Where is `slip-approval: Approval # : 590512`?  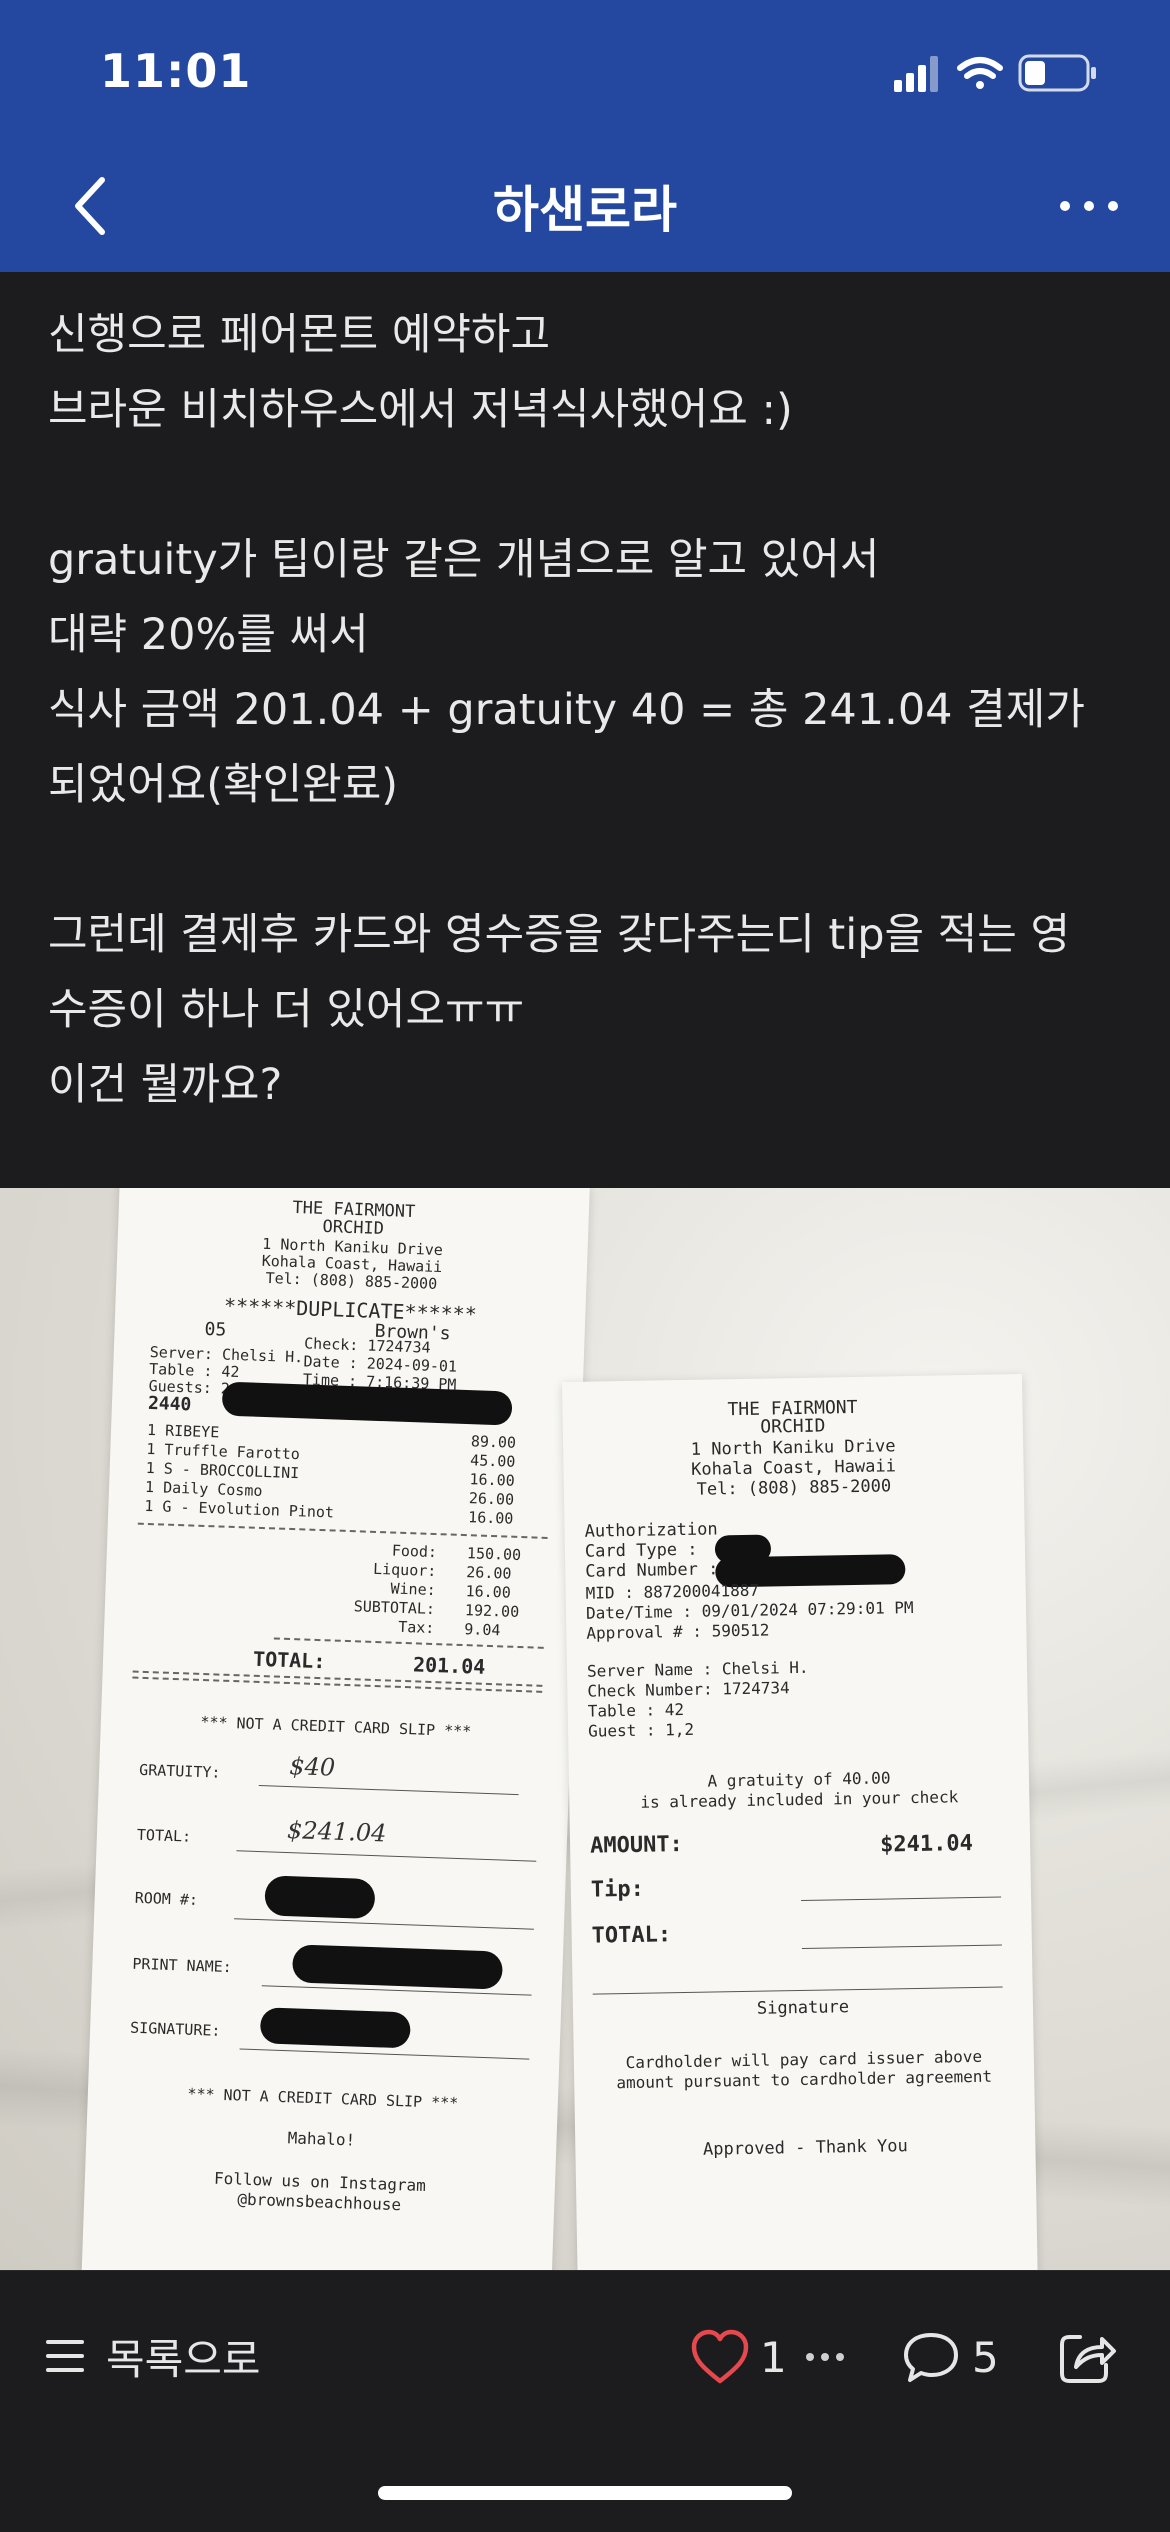 slip-approval: Approval # : 590512 is located at coordinates (678, 1631).